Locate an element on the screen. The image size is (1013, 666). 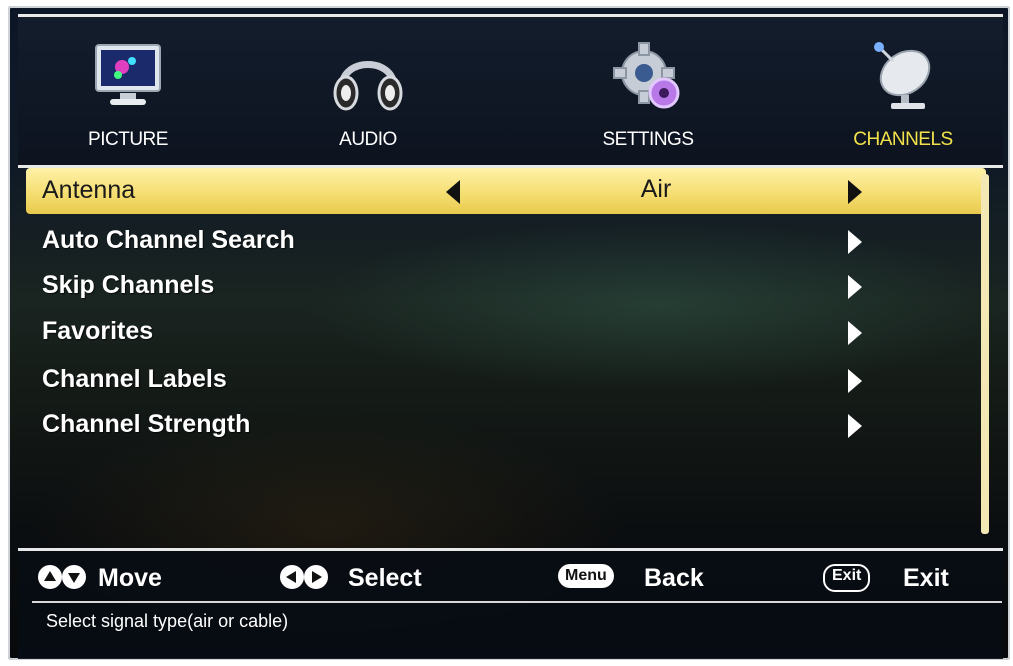
down-button-icon is located at coordinates (74, 577).